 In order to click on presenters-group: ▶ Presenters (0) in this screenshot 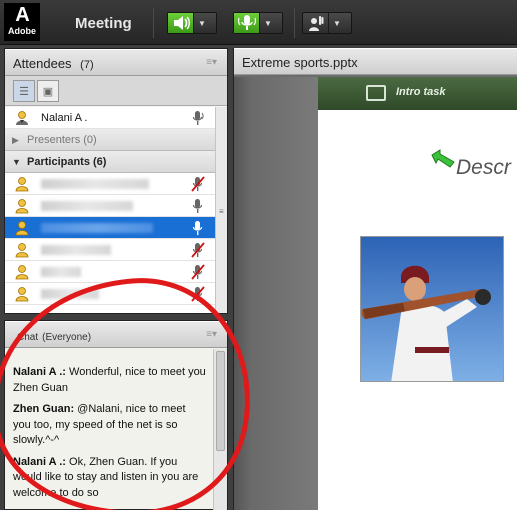, I will do `click(110, 140)`.